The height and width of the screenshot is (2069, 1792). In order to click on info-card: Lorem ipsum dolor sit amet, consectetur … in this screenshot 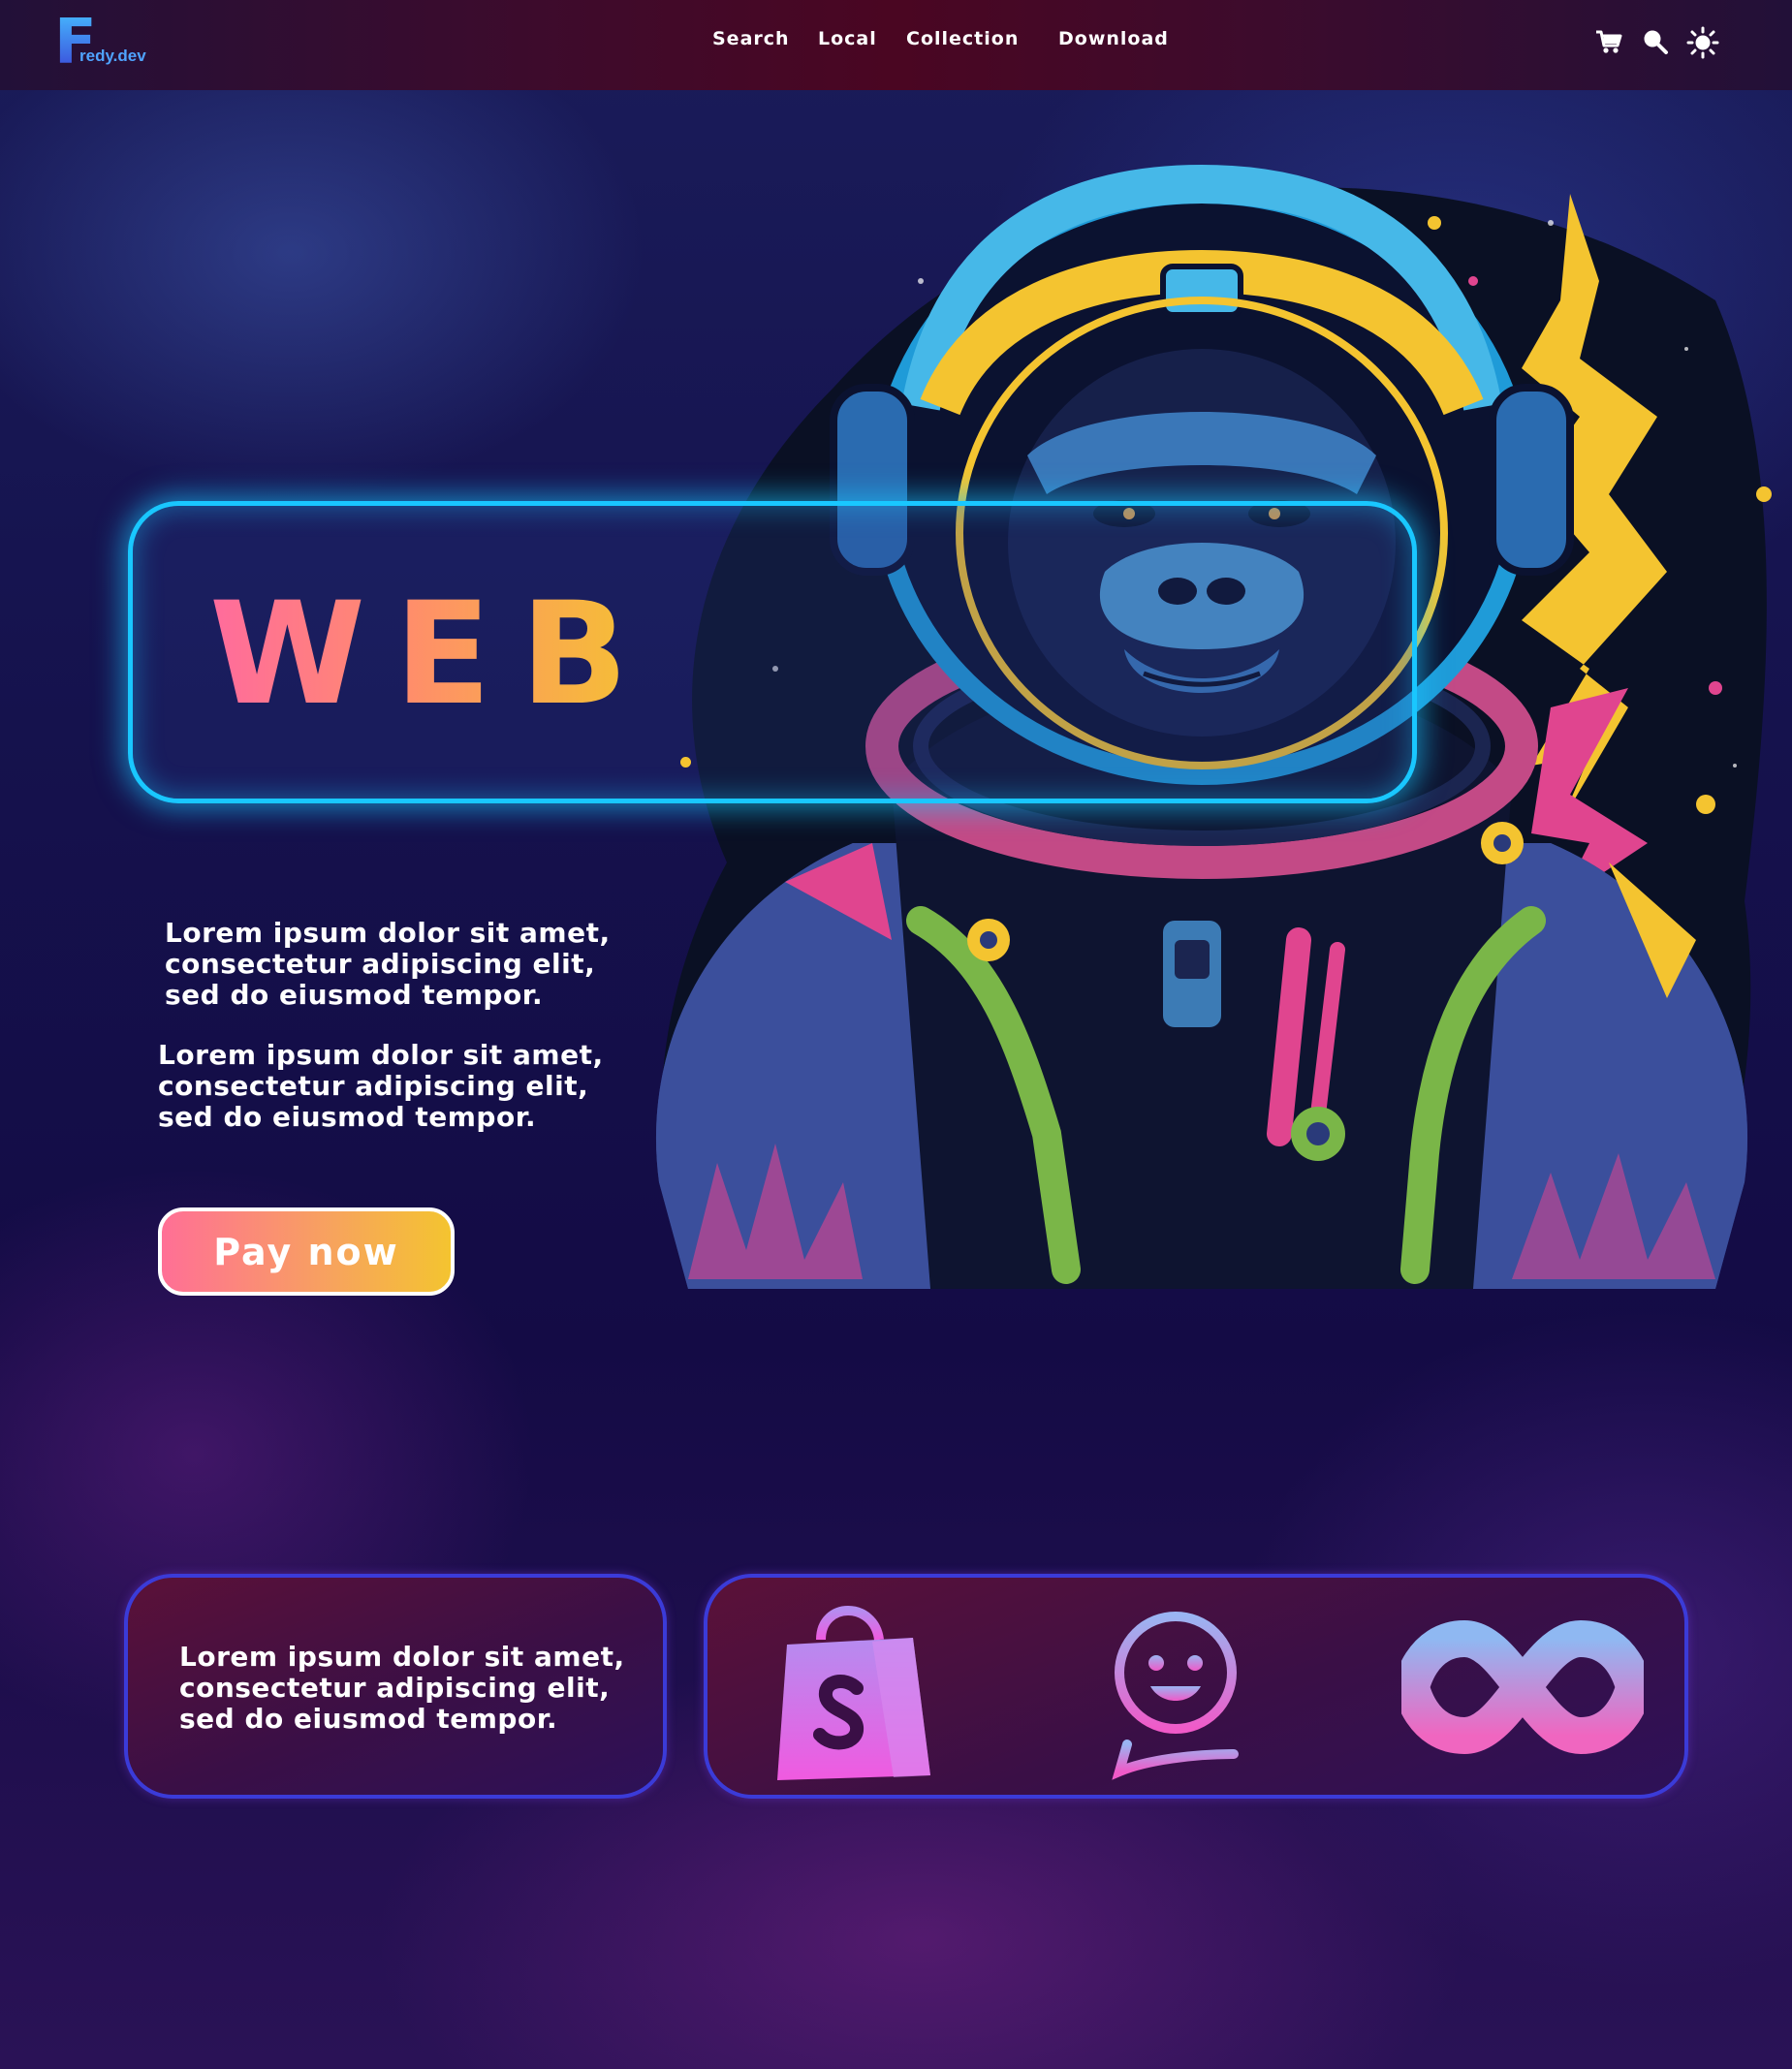, I will do `click(396, 1686)`.